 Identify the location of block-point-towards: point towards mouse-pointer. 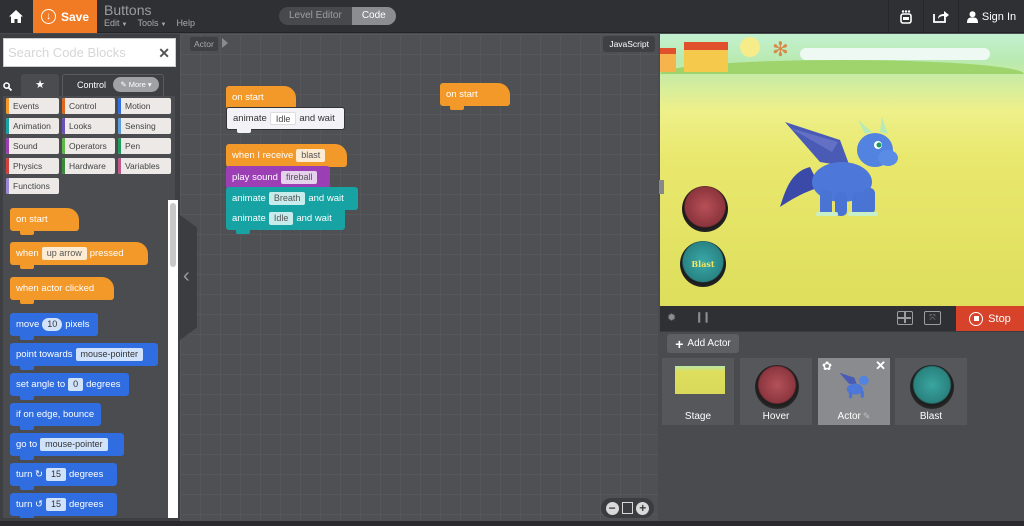
(84, 356).